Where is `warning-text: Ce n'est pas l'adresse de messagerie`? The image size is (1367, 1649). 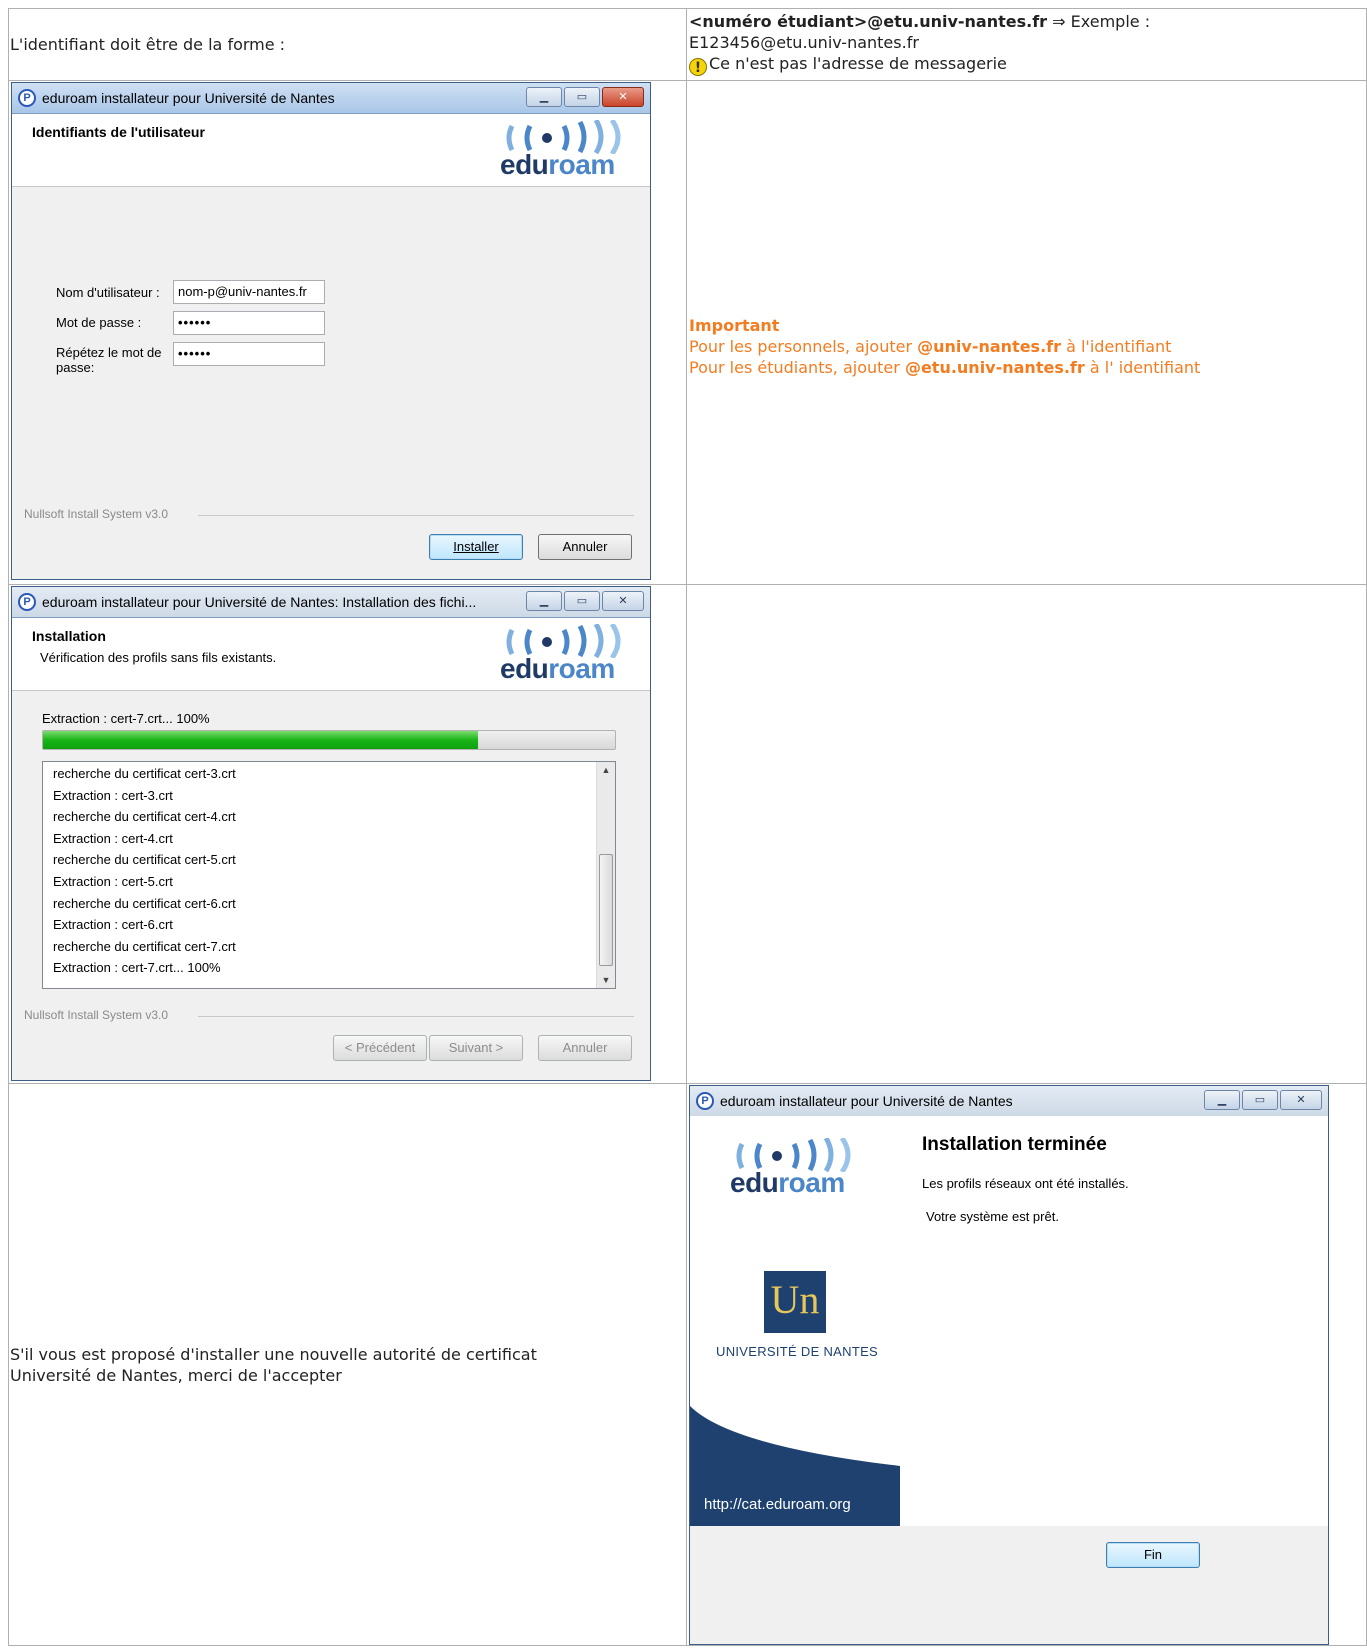 warning-text: Ce n'est pas l'adresse de messagerie is located at coordinates (858, 63).